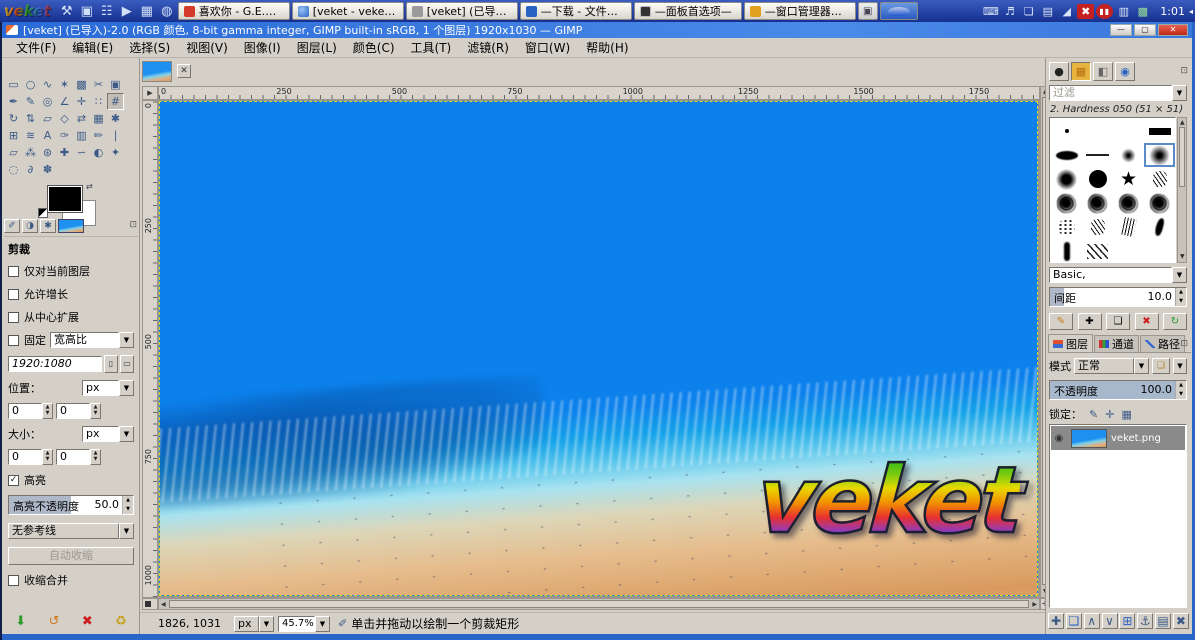 This screenshot has width=1195, height=640. Describe the element at coordinates (150, 93) in the screenshot. I see `ruler-corner-menu-button: ▶` at that location.